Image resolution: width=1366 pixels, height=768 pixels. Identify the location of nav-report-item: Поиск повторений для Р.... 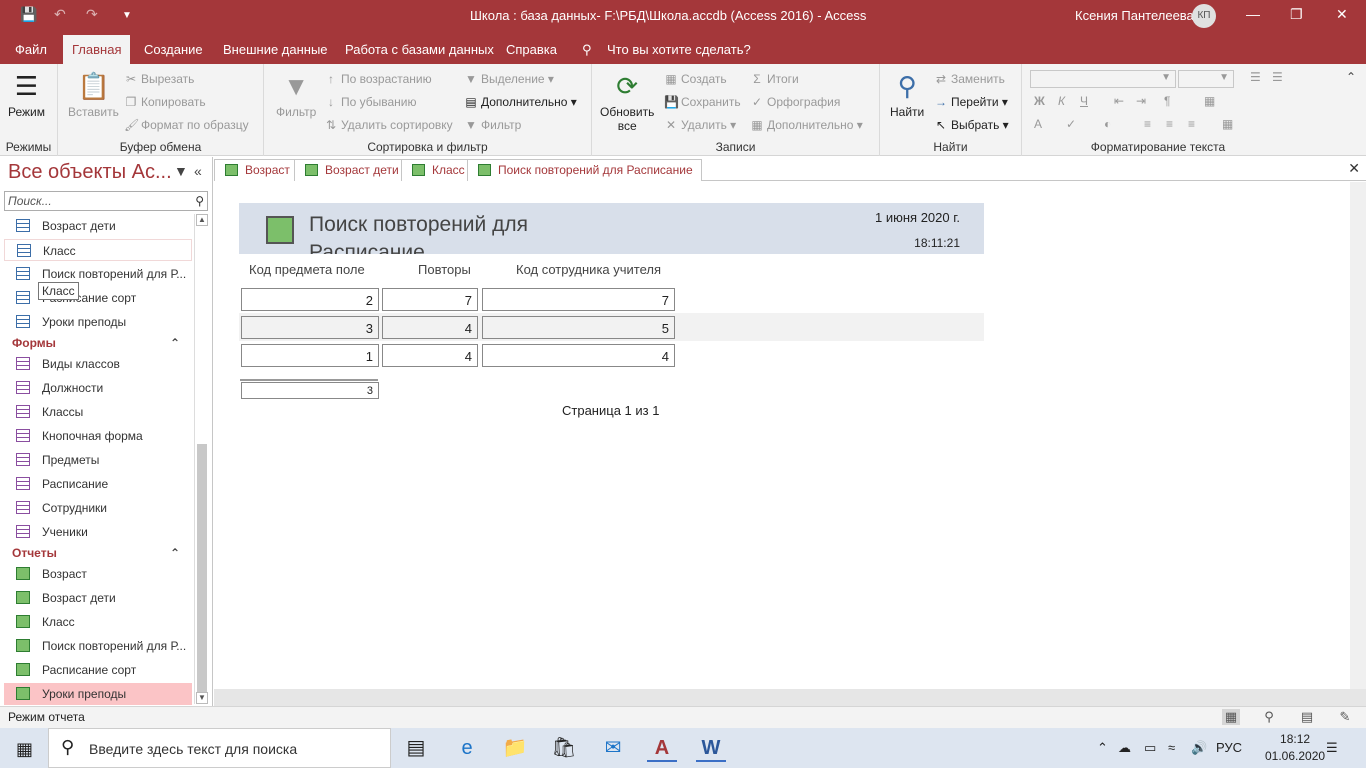
(98, 646).